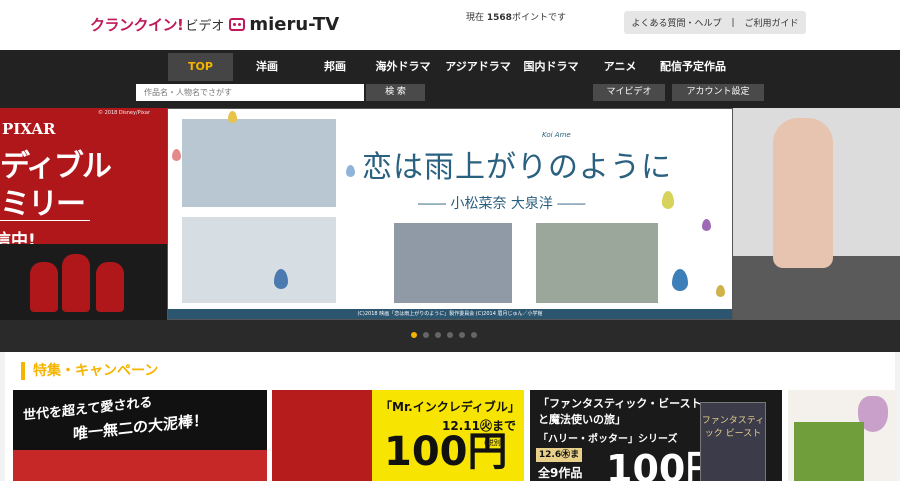 The height and width of the screenshot is (481, 900). Describe the element at coordinates (56, 186) in the screenshot. I see `slide-title: ディブル ミリー` at that location.